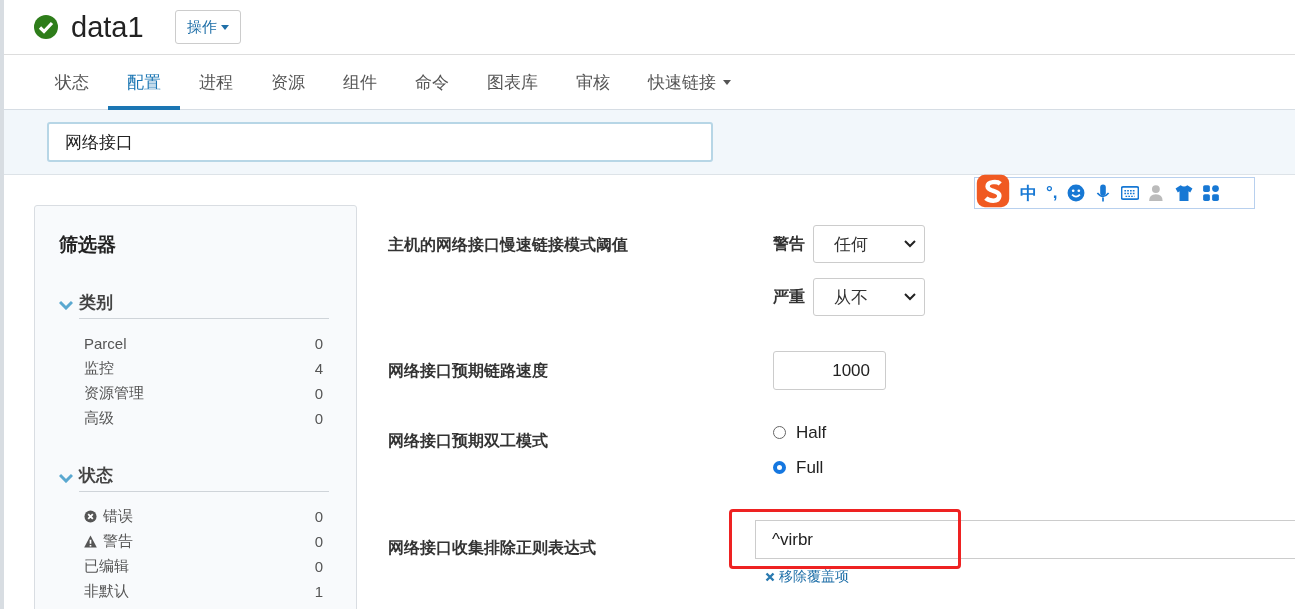  What do you see at coordinates (1028, 193) in the screenshot?
I see `ime-button: 中` at bounding box center [1028, 193].